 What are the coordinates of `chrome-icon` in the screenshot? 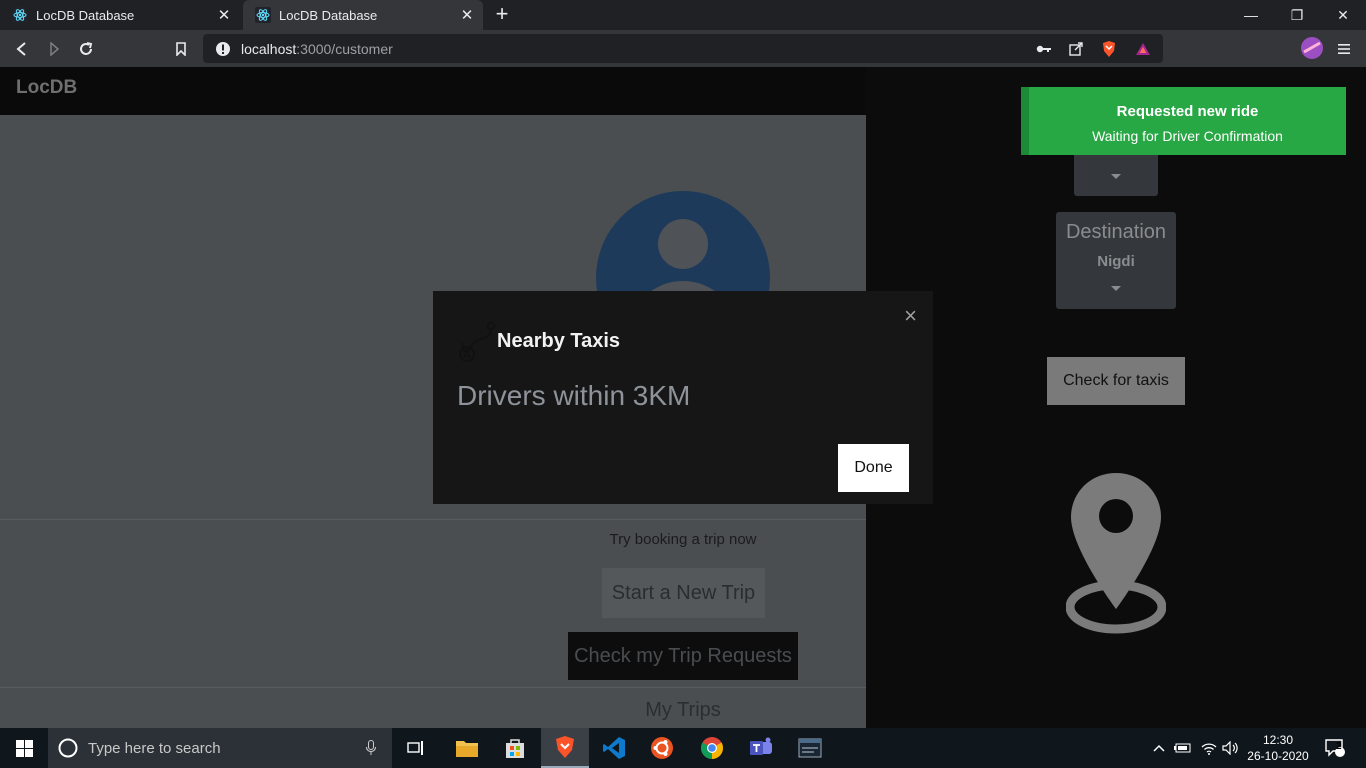 It's located at (712, 748).